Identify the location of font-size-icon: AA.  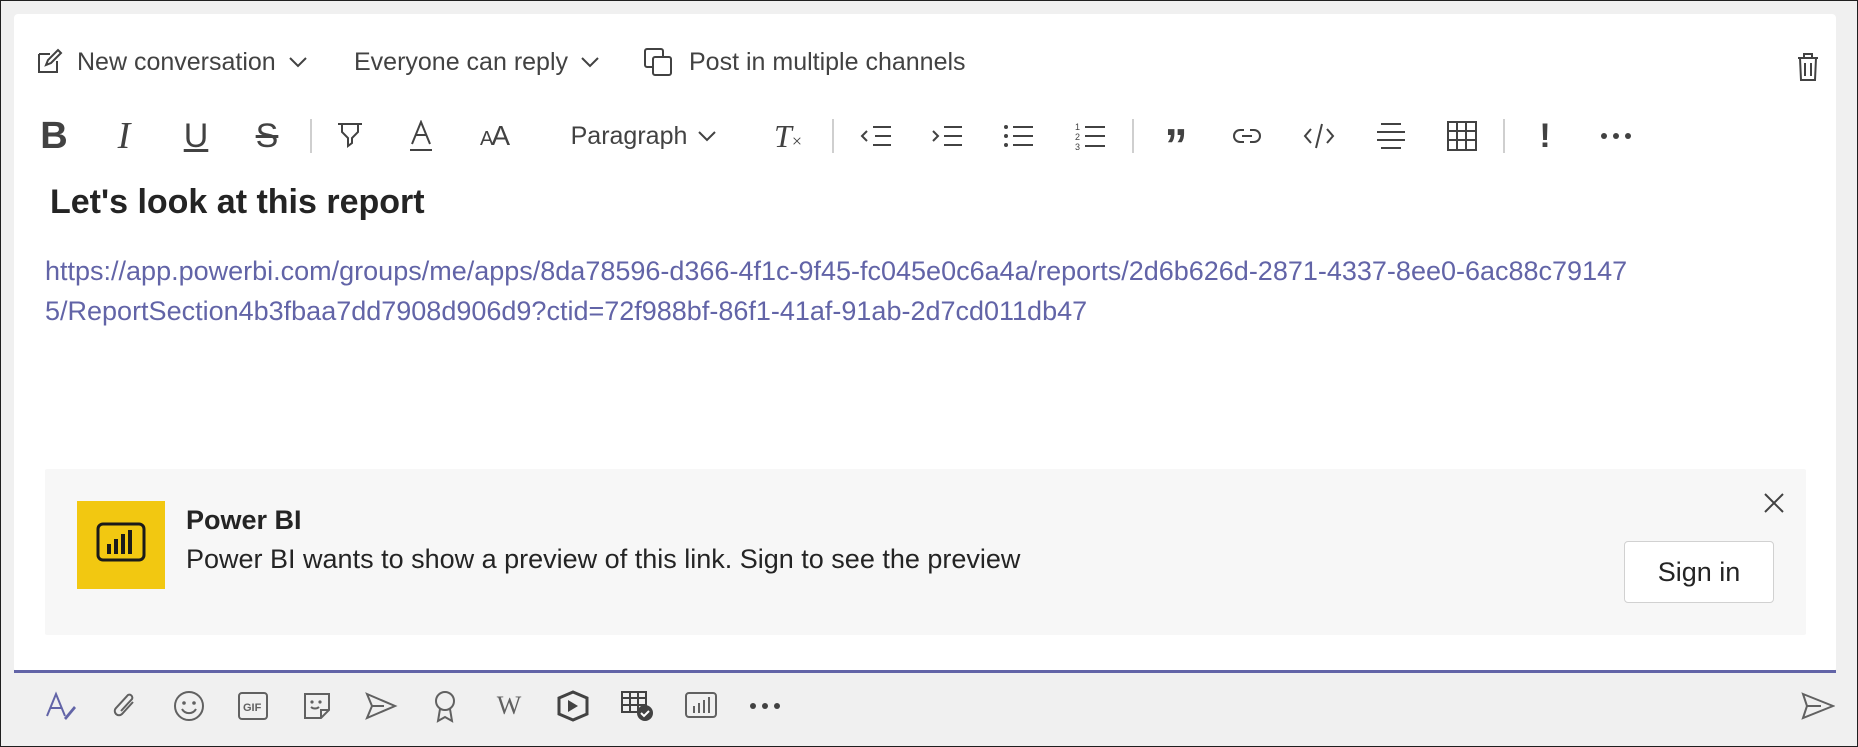
(494, 135).